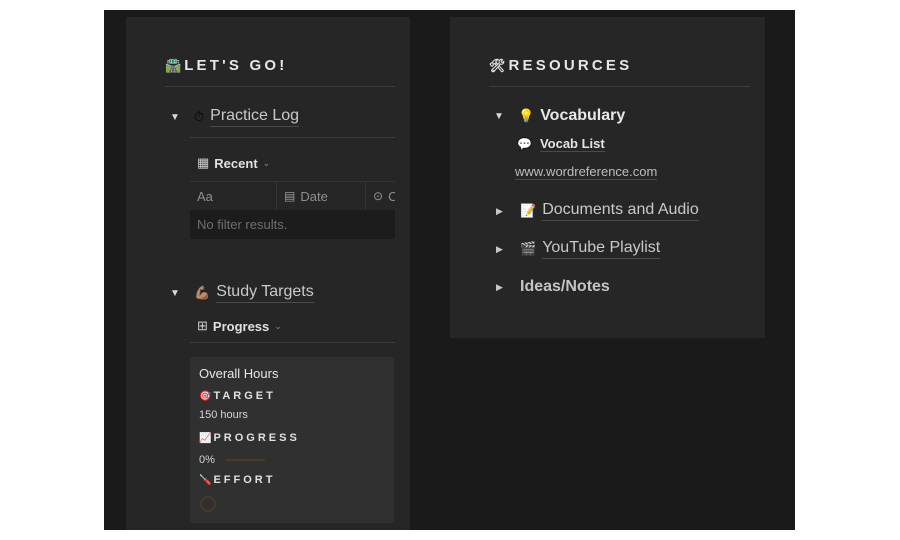 This screenshot has width=900, height=540. I want to click on stopwatch-icon: ⏱, so click(199, 116).